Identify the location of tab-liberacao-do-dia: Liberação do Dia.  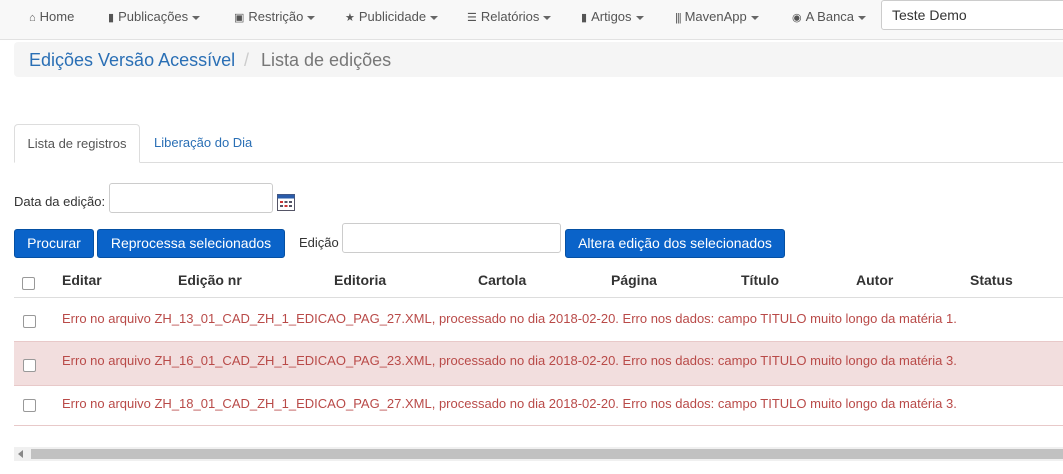
(203, 143).